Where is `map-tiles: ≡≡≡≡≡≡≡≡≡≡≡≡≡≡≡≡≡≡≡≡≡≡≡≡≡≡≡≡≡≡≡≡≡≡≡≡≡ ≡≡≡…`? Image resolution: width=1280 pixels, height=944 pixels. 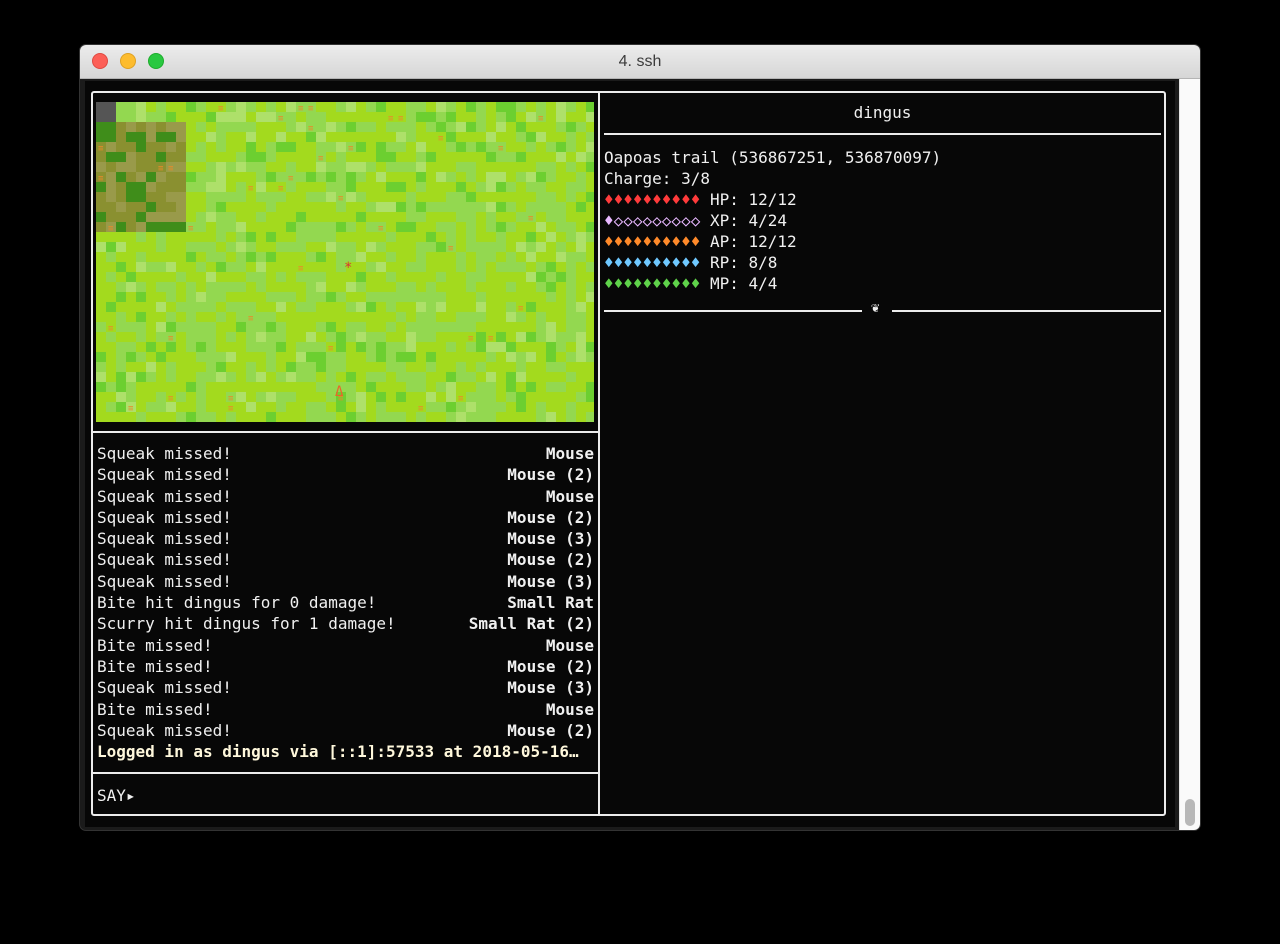 map-tiles: ≡≡≡≡≡≡≡≡≡≡≡≡≡≡≡≡≡≡≡≡≡≡≡≡≡≡≡≡≡≡≡≡≡≡≡≡≡ ≡≡≡… is located at coordinates (345, 262).